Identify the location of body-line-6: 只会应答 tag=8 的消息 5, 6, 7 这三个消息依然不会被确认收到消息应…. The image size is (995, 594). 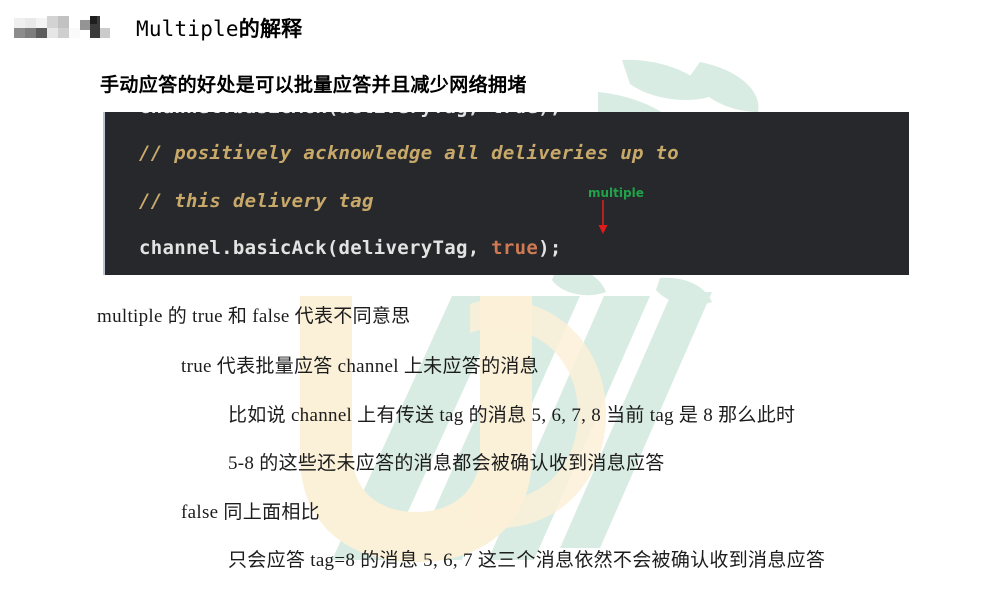
(527, 560).